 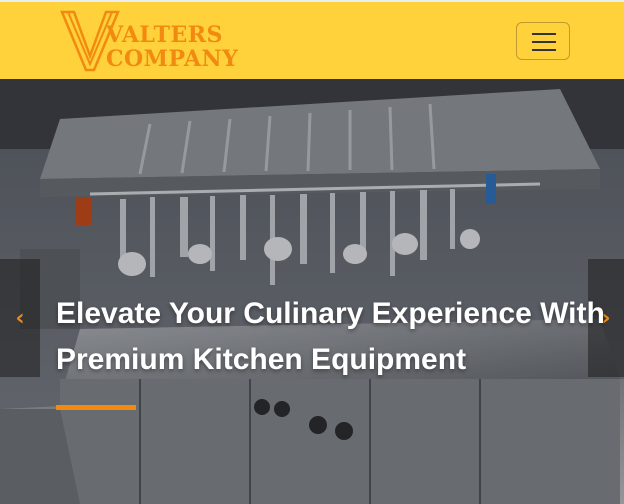 What do you see at coordinates (543, 41) in the screenshot?
I see `navbar-toggle-button` at bounding box center [543, 41].